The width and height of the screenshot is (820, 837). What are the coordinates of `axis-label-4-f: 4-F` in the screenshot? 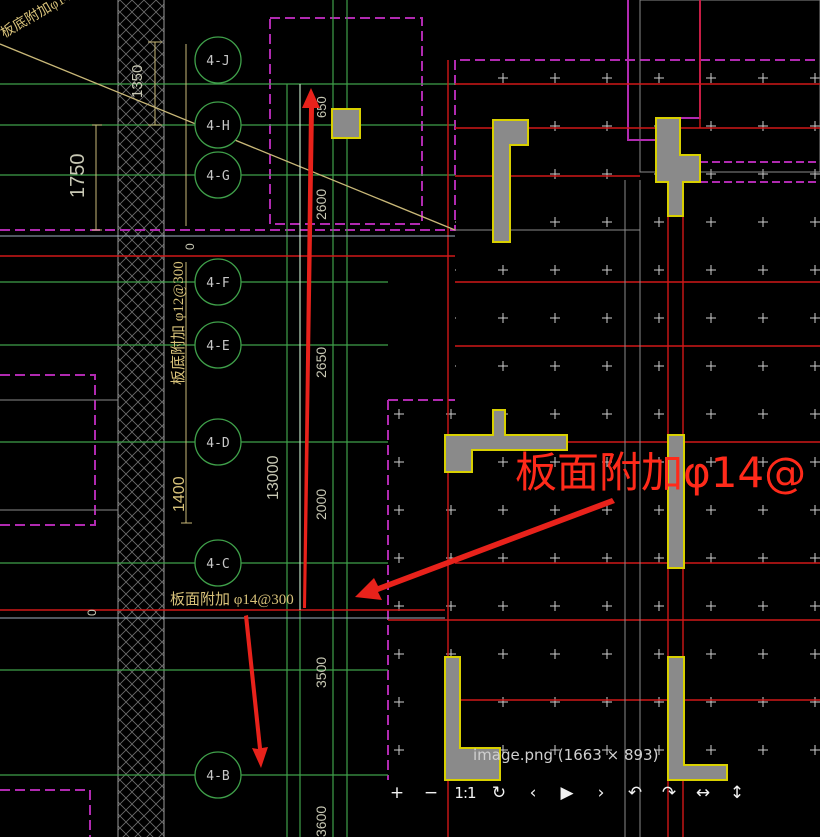 It's located at (218, 283).